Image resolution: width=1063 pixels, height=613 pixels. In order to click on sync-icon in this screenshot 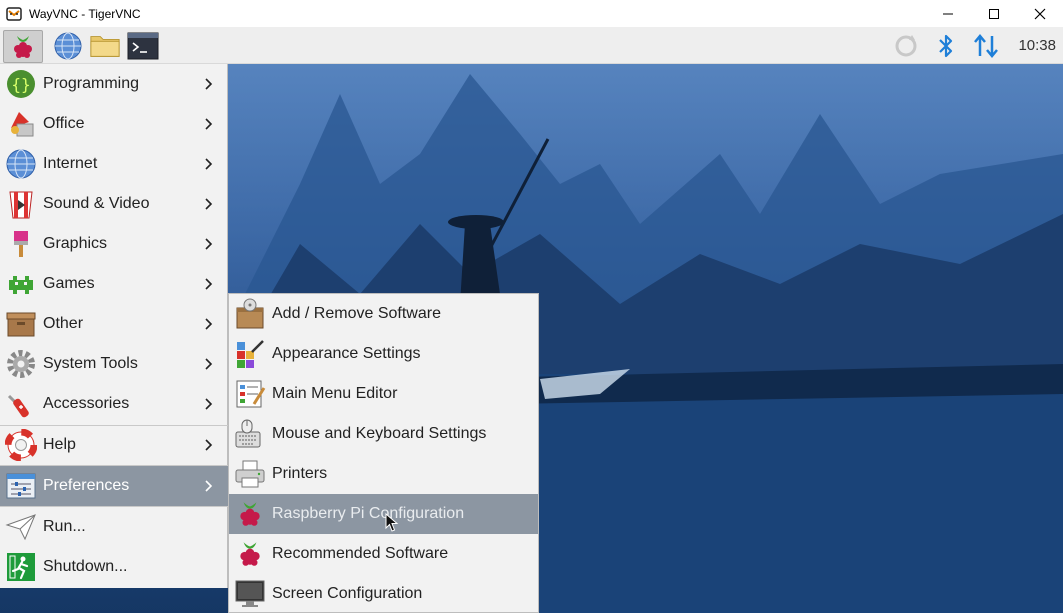, I will do `click(906, 46)`.